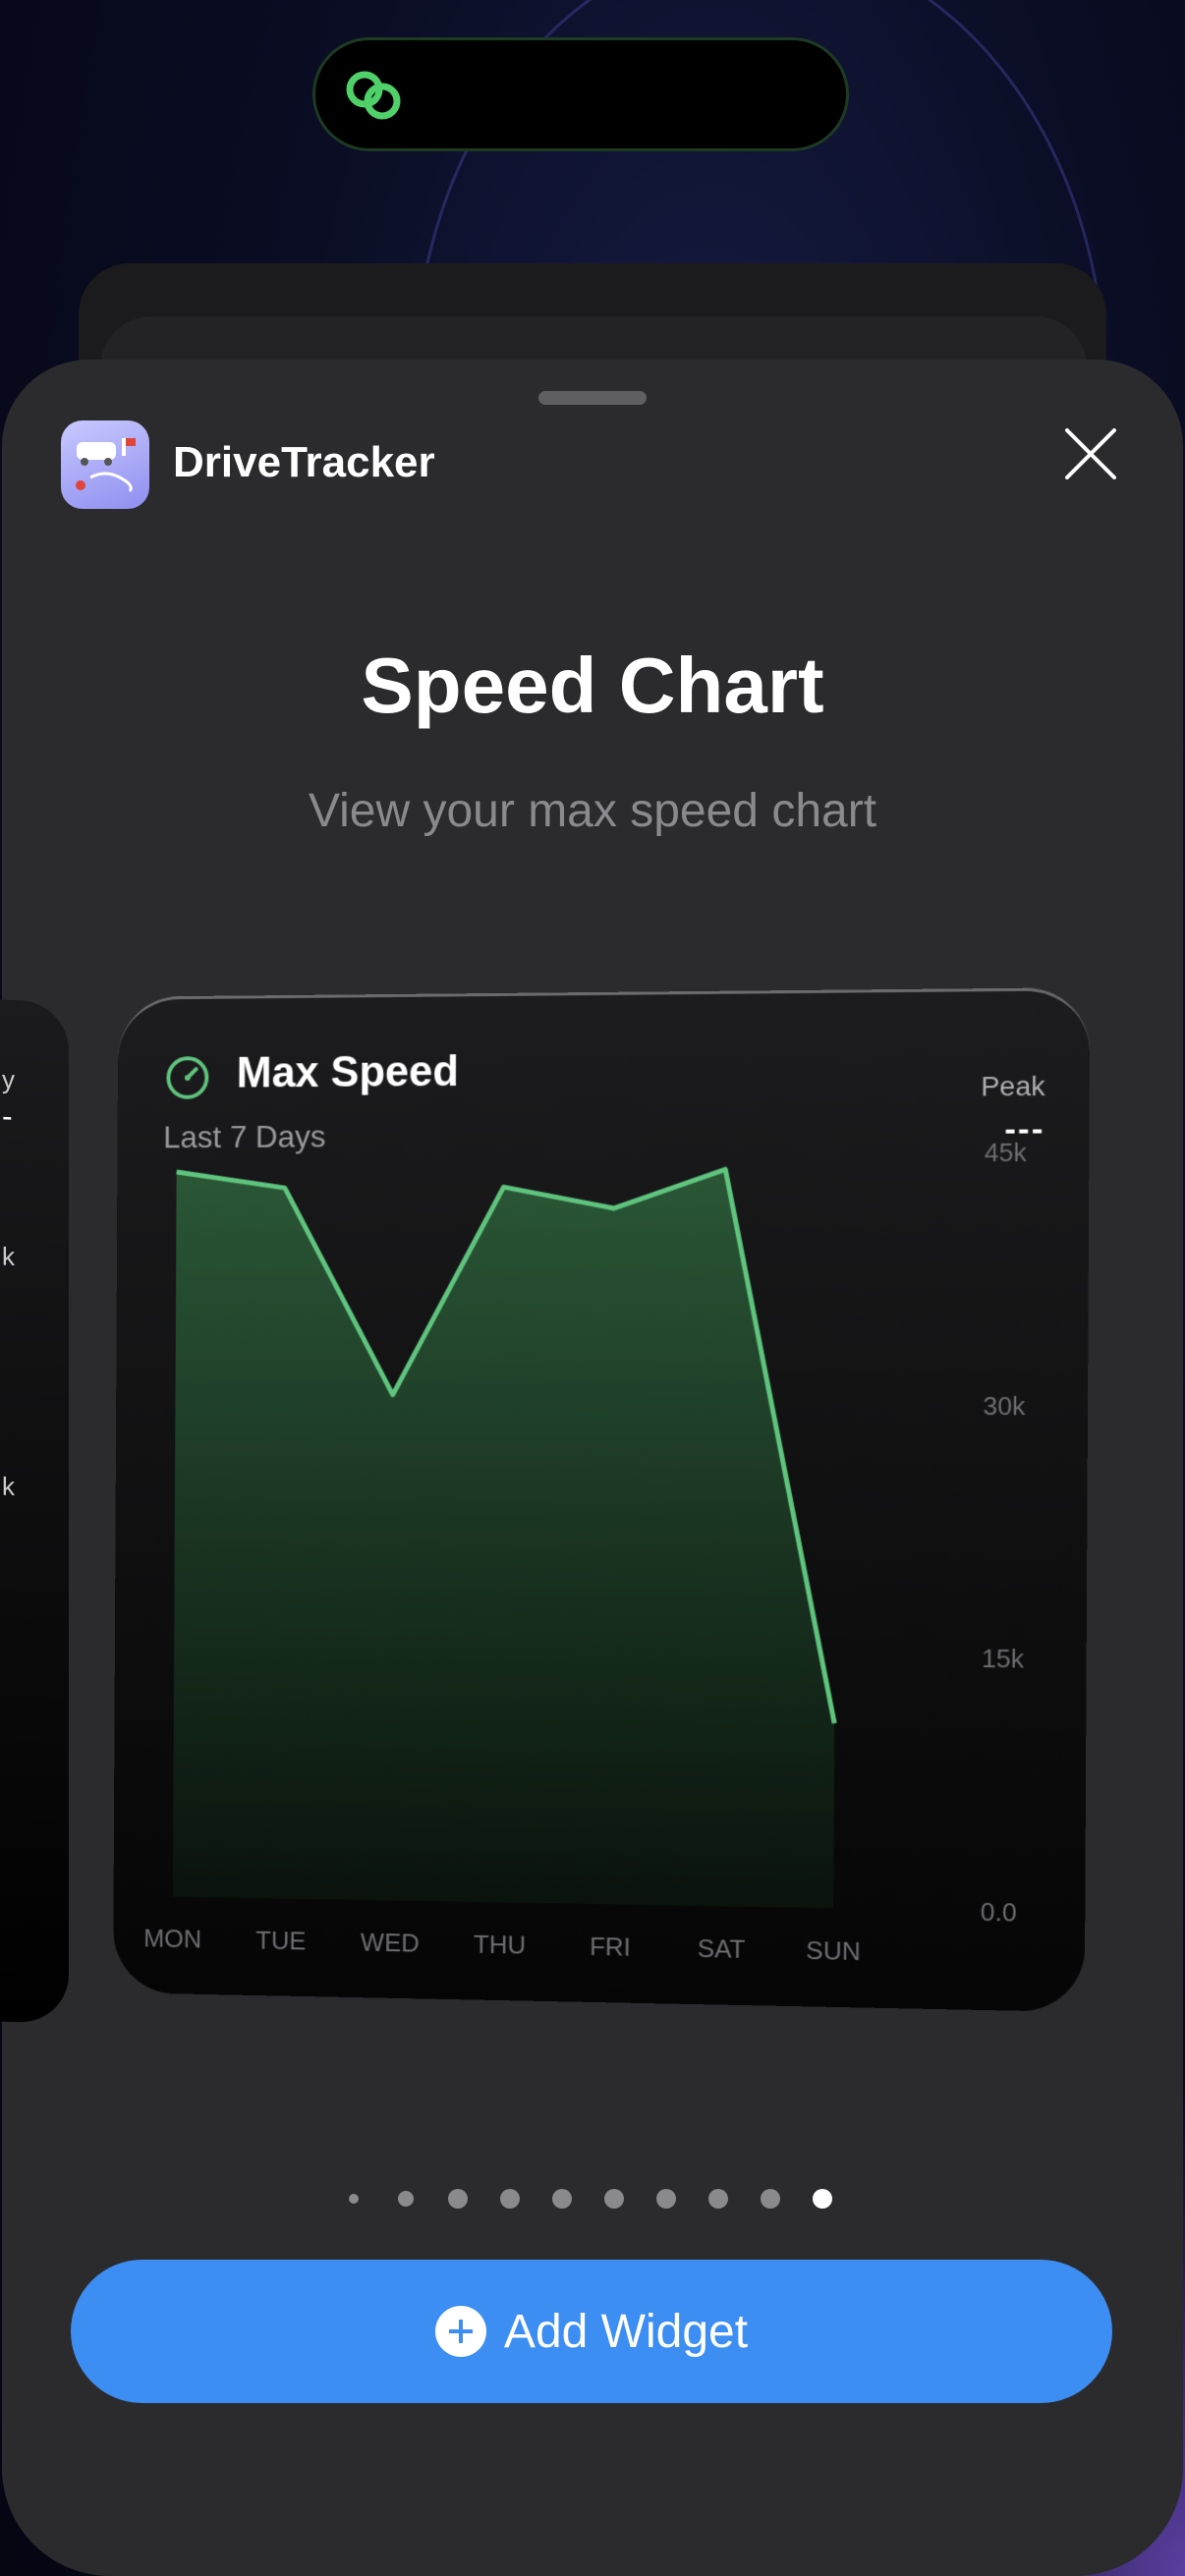  What do you see at coordinates (34, 1511) in the screenshot?
I see `previous-widget-preview: y - k k` at bounding box center [34, 1511].